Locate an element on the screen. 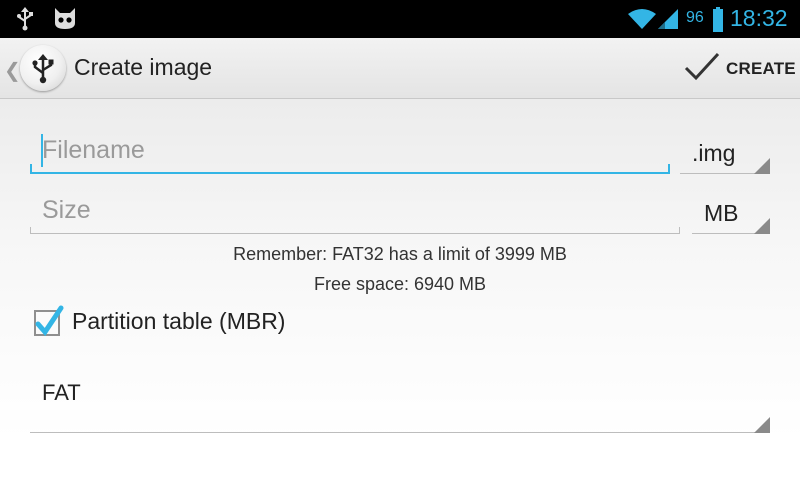  filename-input is located at coordinates (342, 150).